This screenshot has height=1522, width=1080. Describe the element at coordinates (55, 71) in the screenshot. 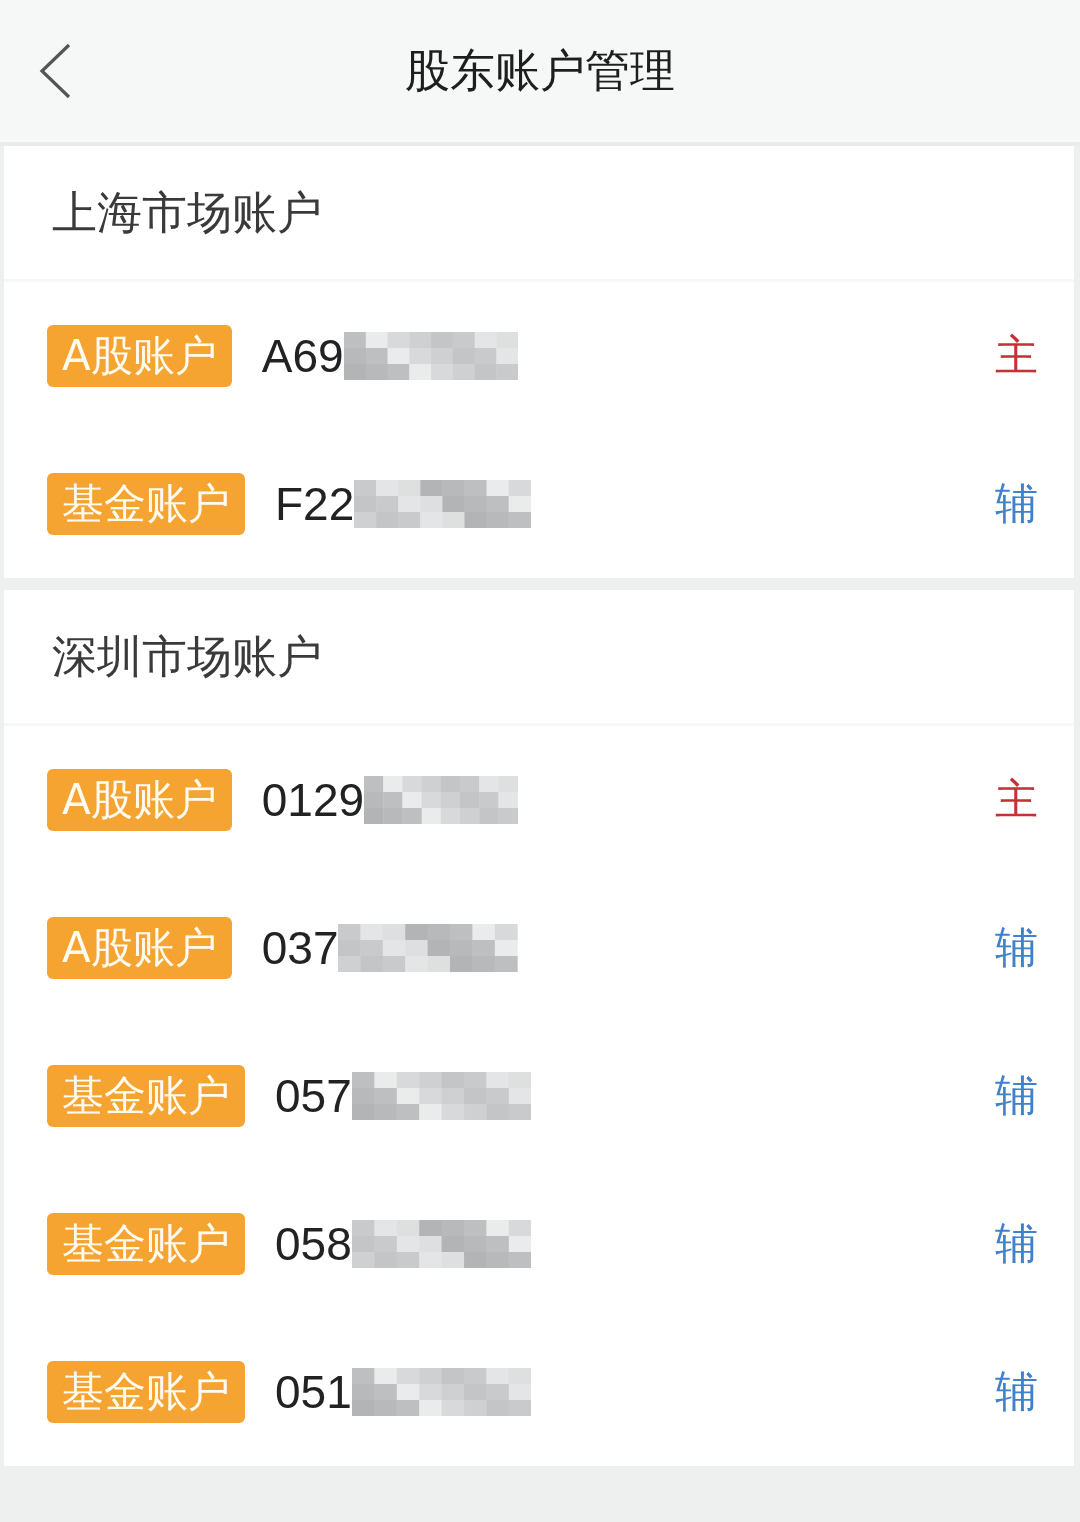

I see `back-icon` at that location.